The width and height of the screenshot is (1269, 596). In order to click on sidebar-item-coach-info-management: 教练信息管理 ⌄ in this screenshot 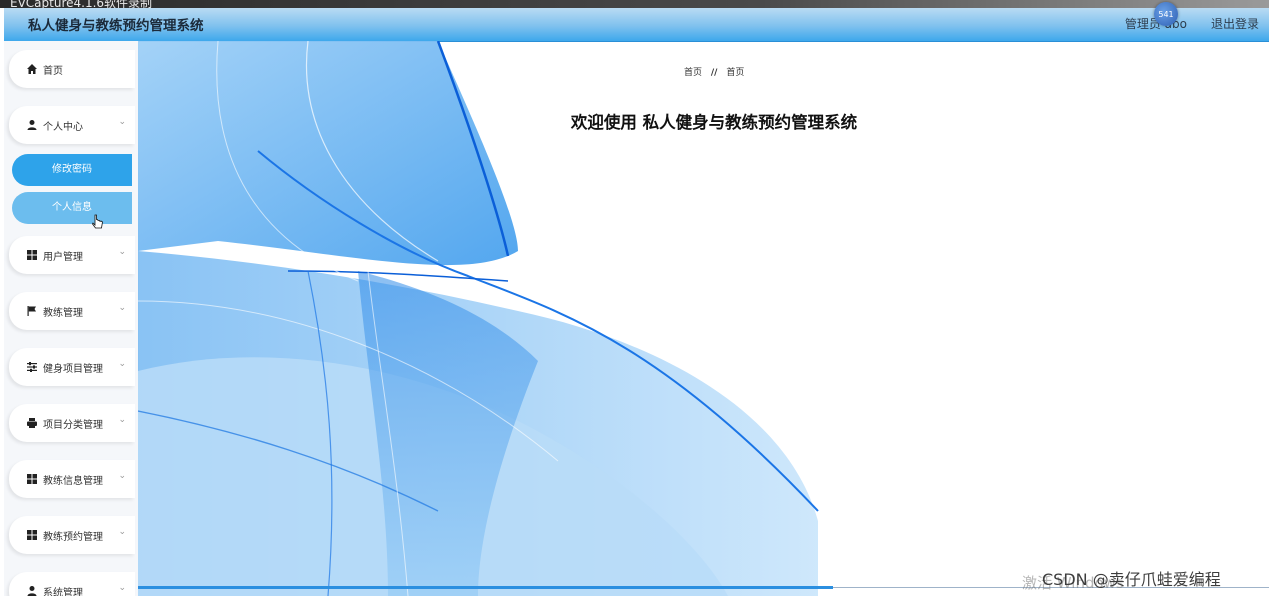, I will do `click(72, 479)`.